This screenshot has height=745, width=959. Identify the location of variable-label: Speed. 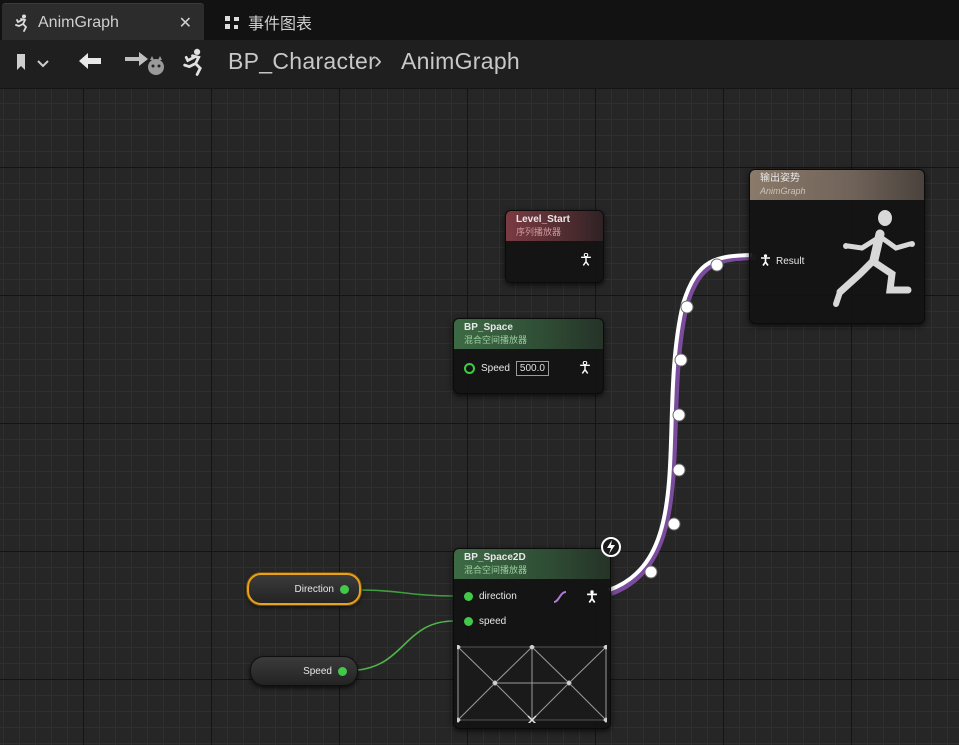
(317, 671).